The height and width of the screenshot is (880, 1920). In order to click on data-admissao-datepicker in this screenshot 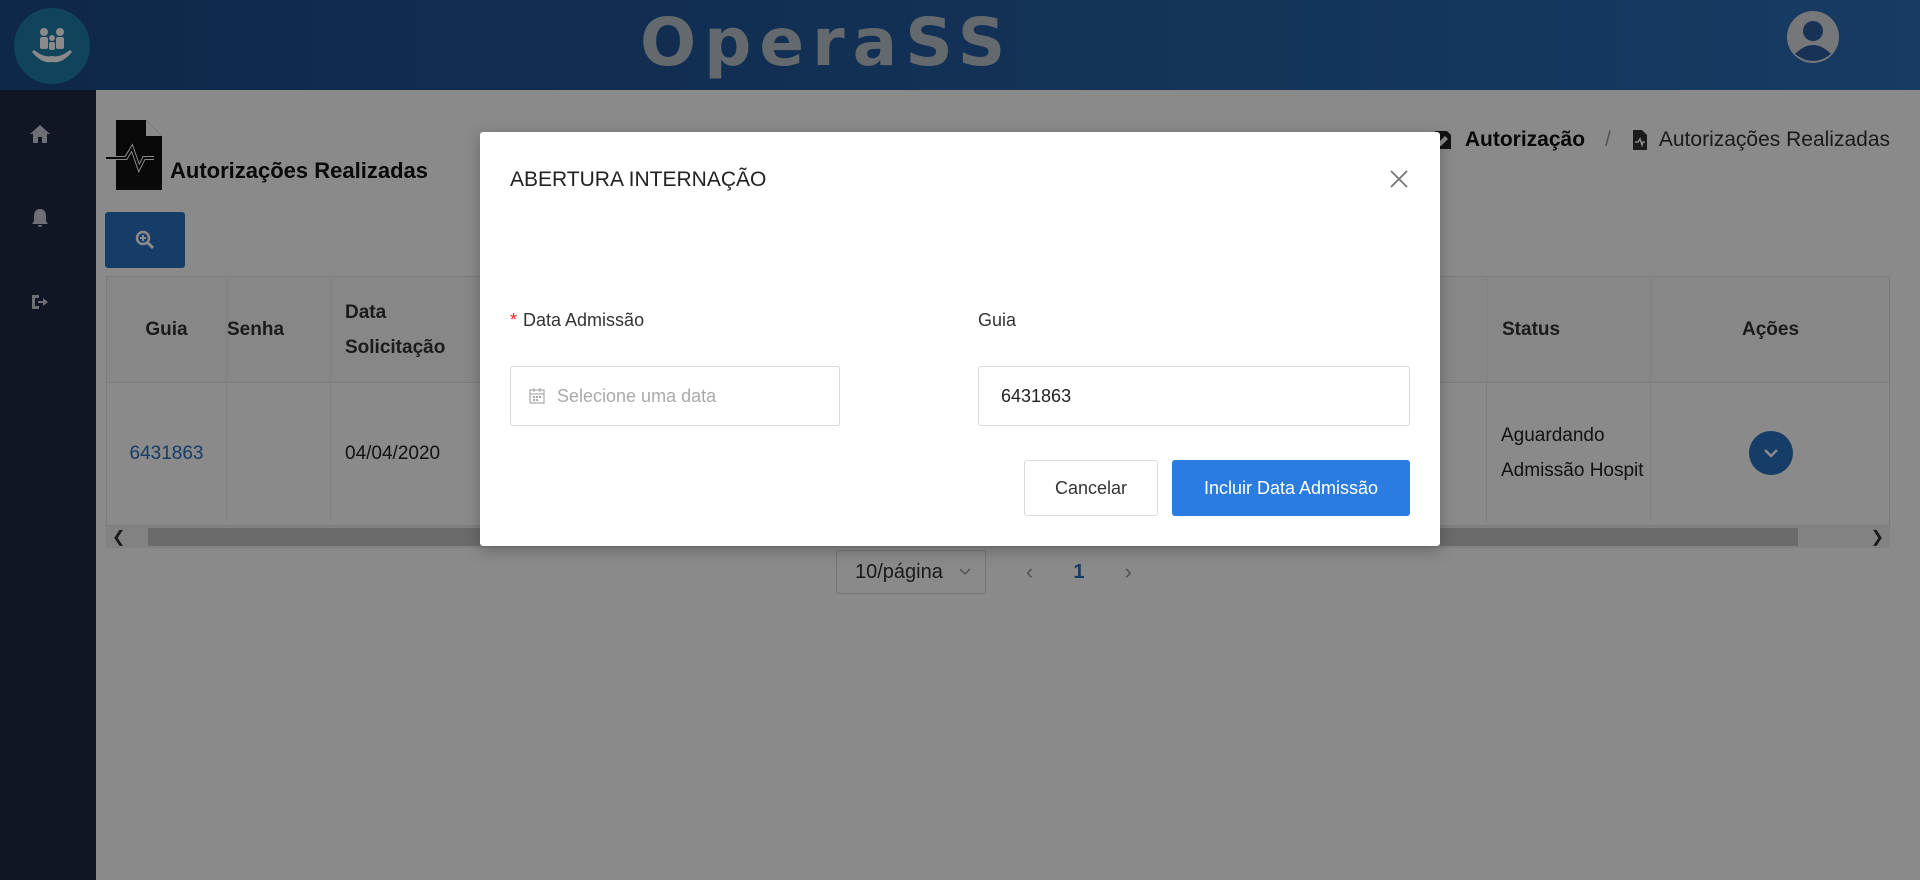, I will do `click(675, 396)`.